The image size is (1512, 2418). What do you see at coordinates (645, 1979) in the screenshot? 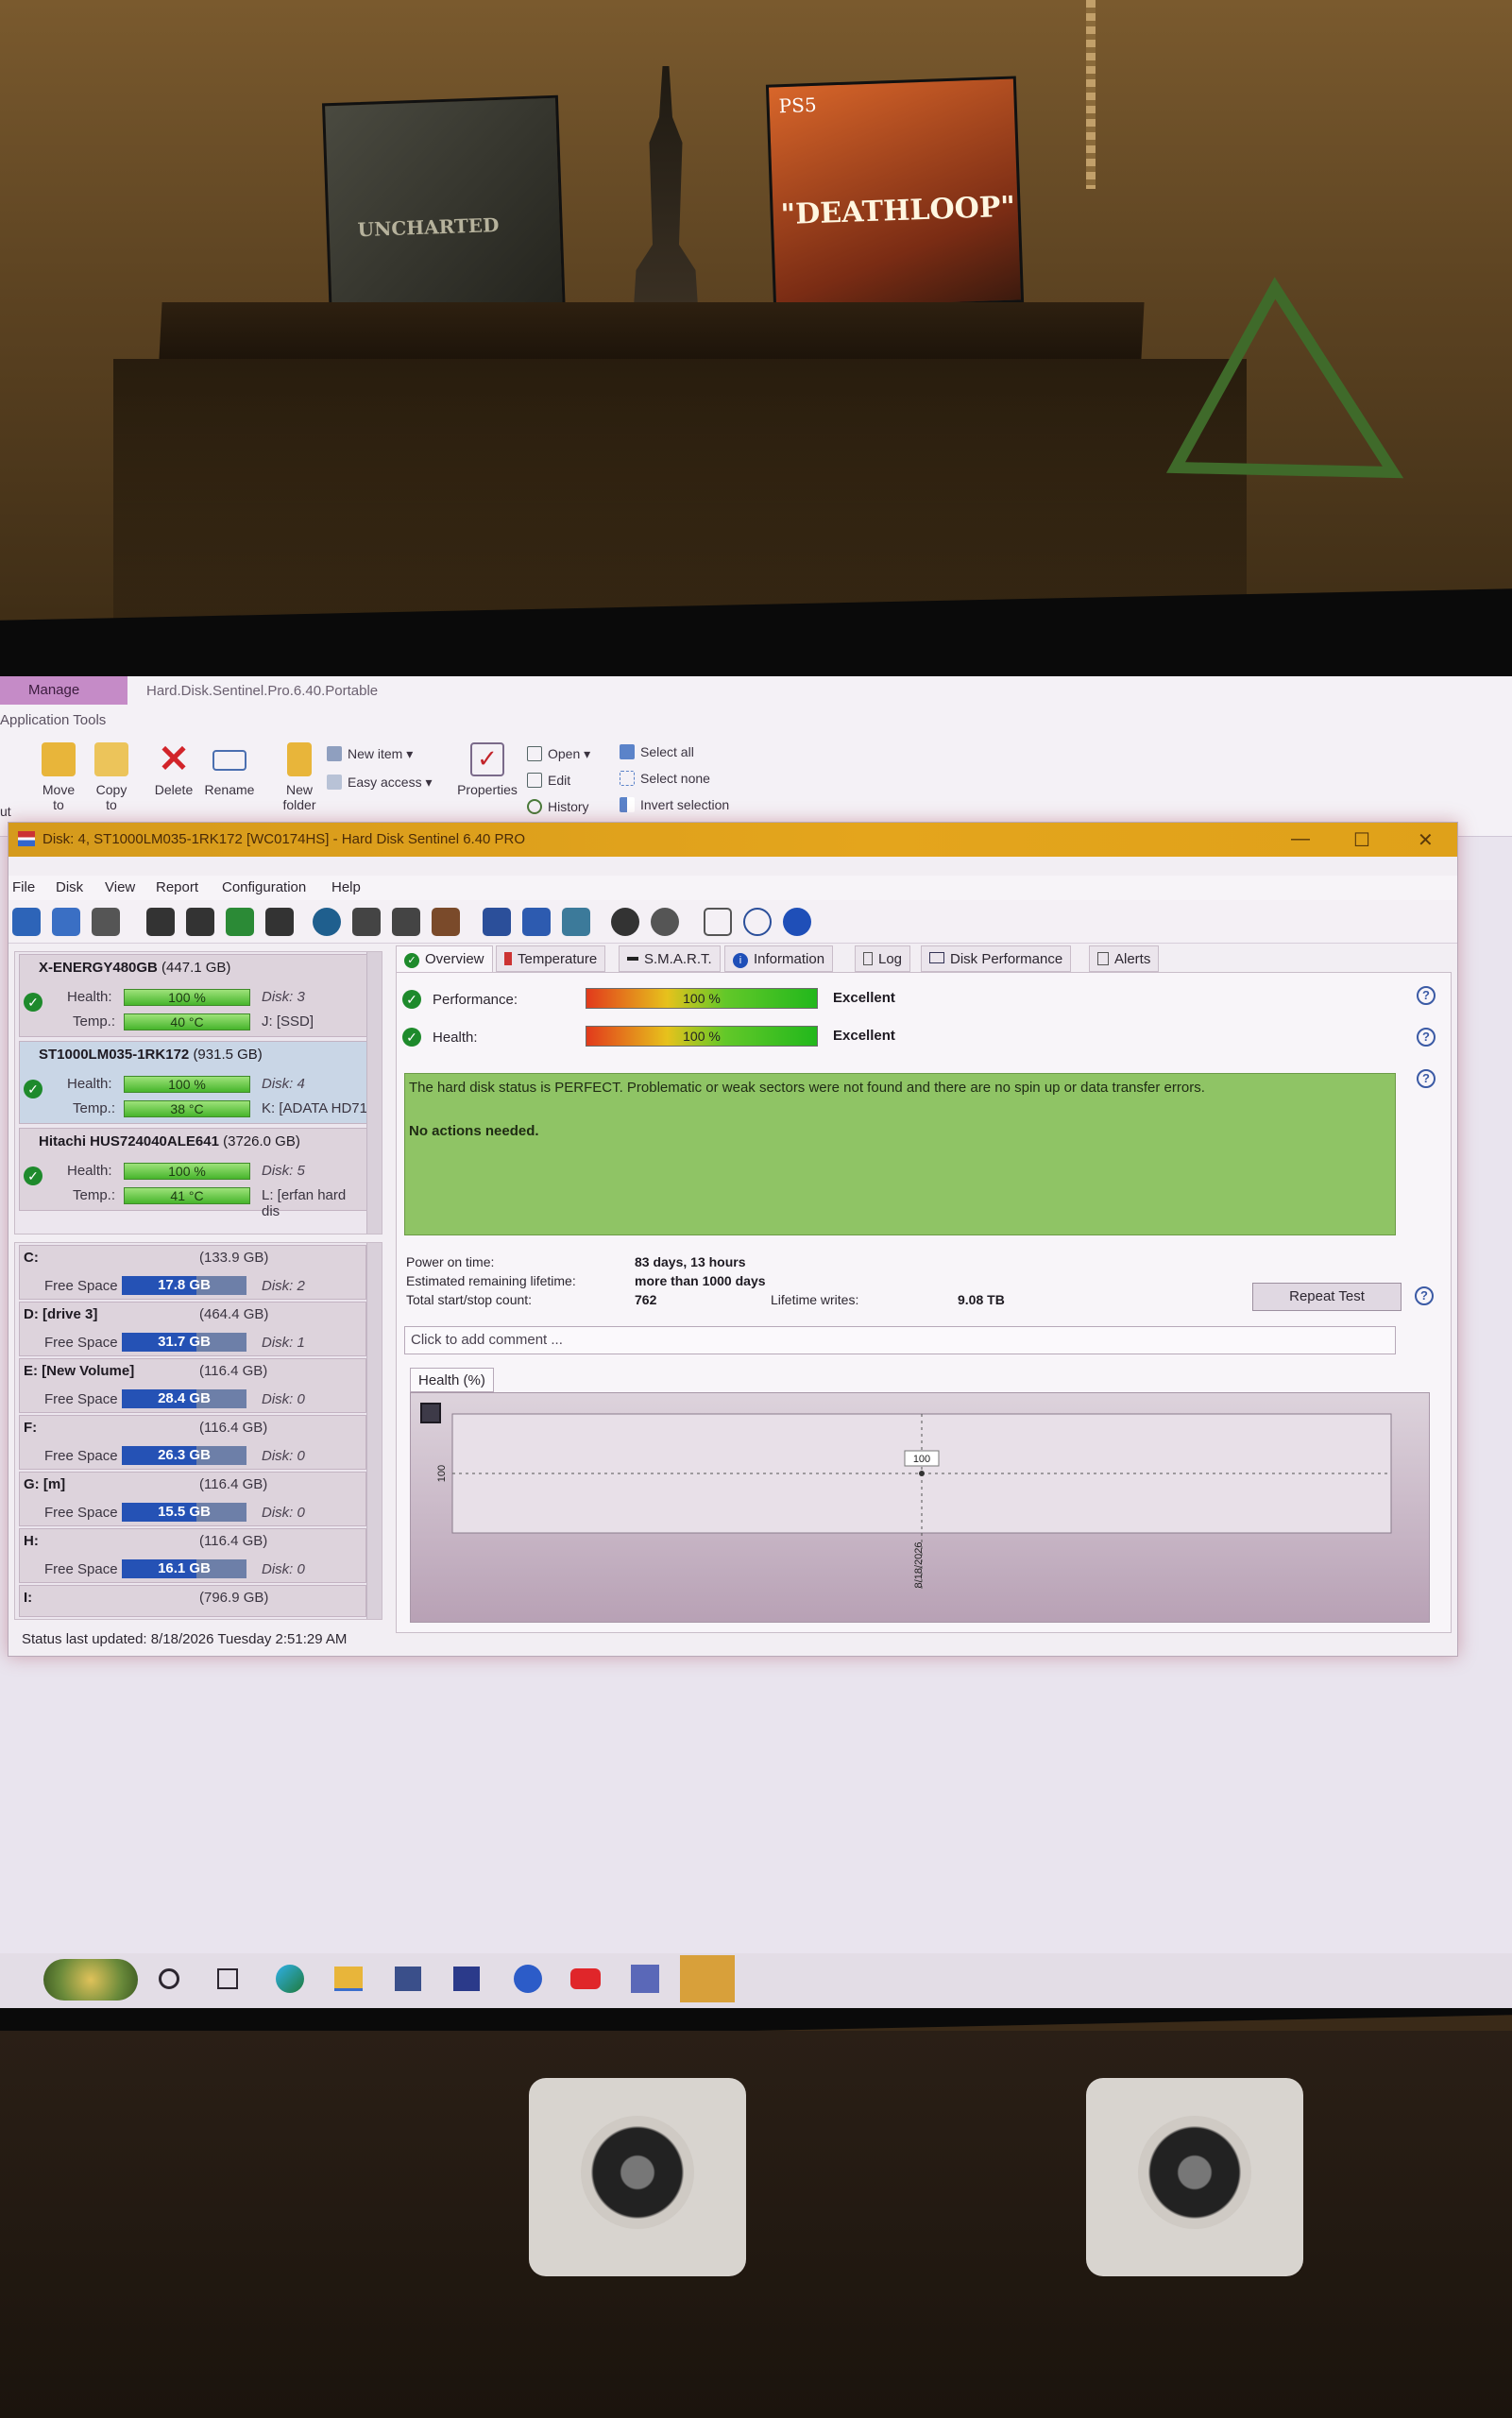
I see `chat-icon` at bounding box center [645, 1979].